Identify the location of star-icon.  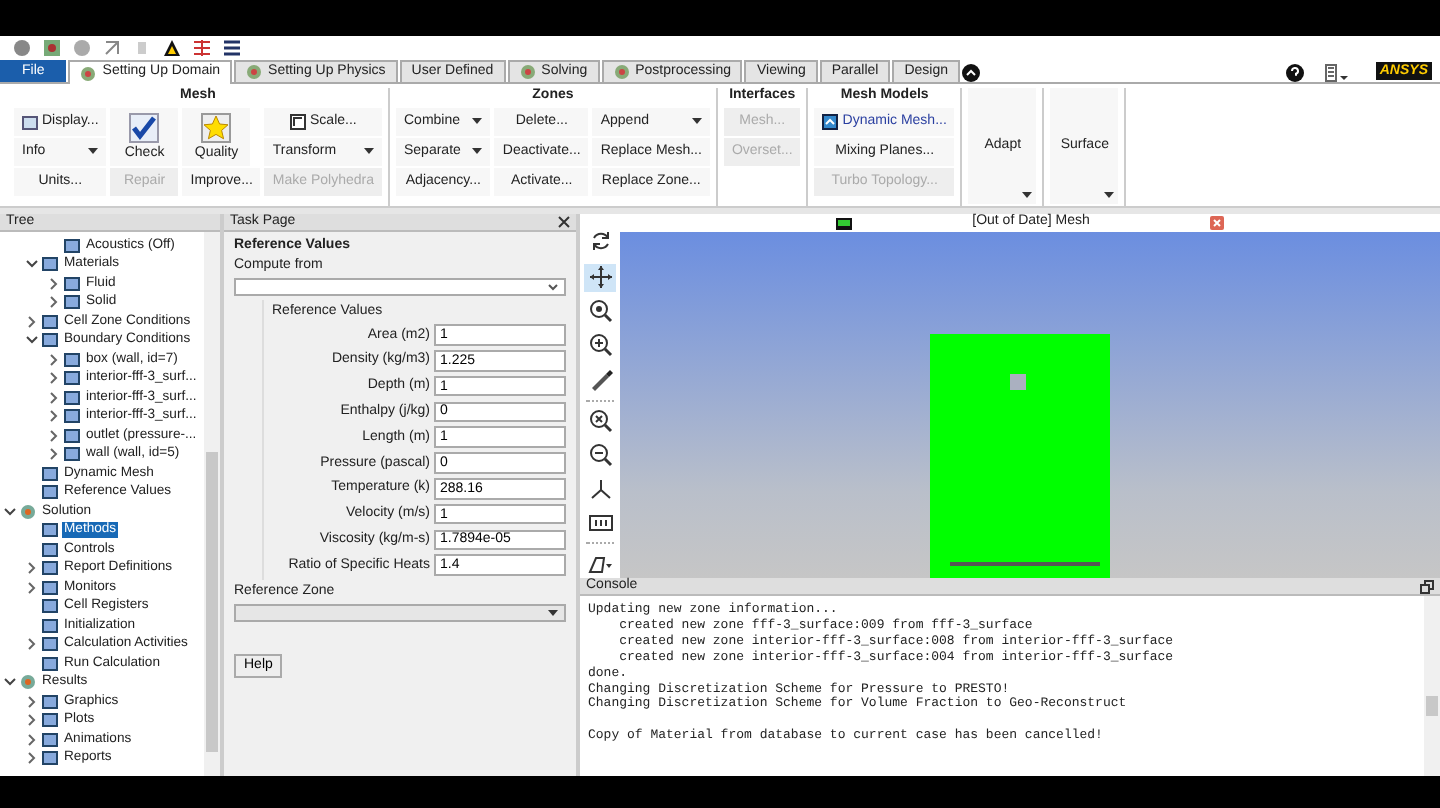
(216, 127).